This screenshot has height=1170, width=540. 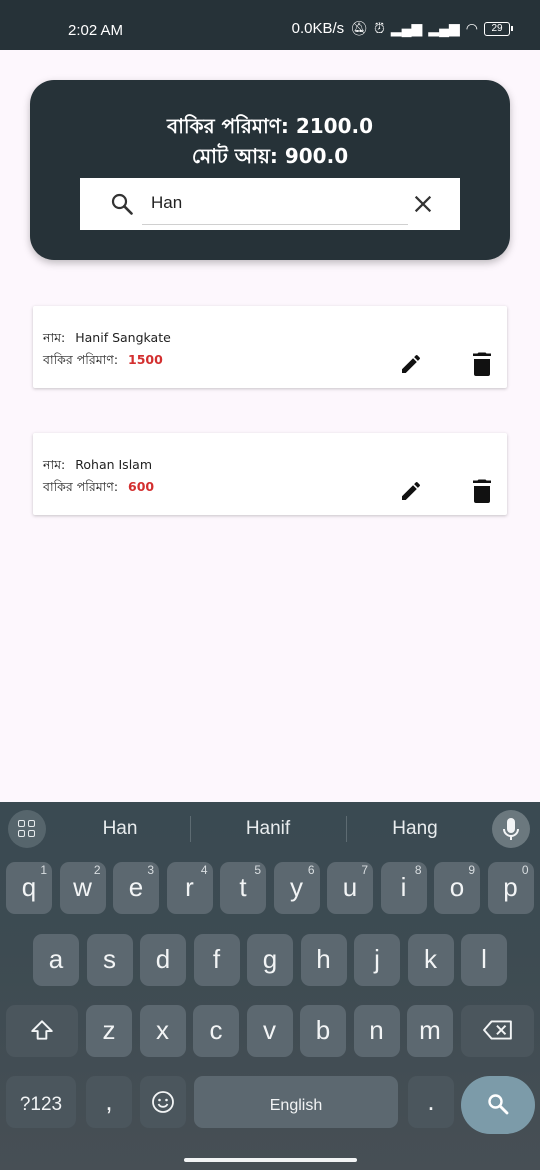 What do you see at coordinates (525, 870) in the screenshot?
I see `key-hint: 0` at bounding box center [525, 870].